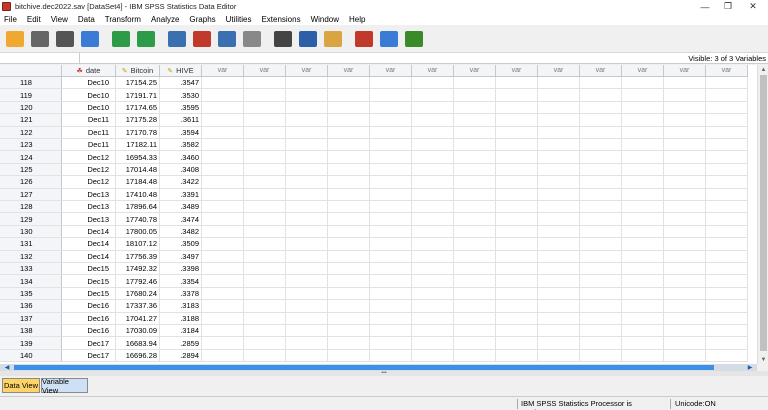  Describe the element at coordinates (750, 367) in the screenshot. I see `scroll-right-arrow-icon: ▶` at that location.